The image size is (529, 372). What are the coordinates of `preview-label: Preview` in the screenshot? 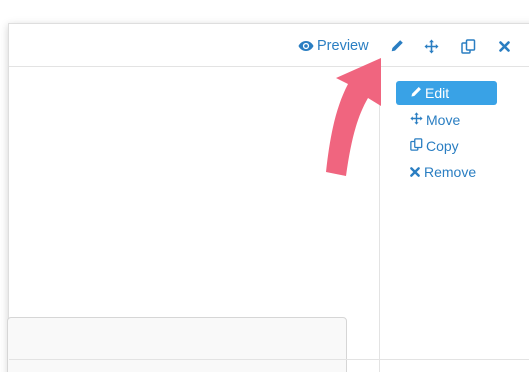 It's located at (343, 46).